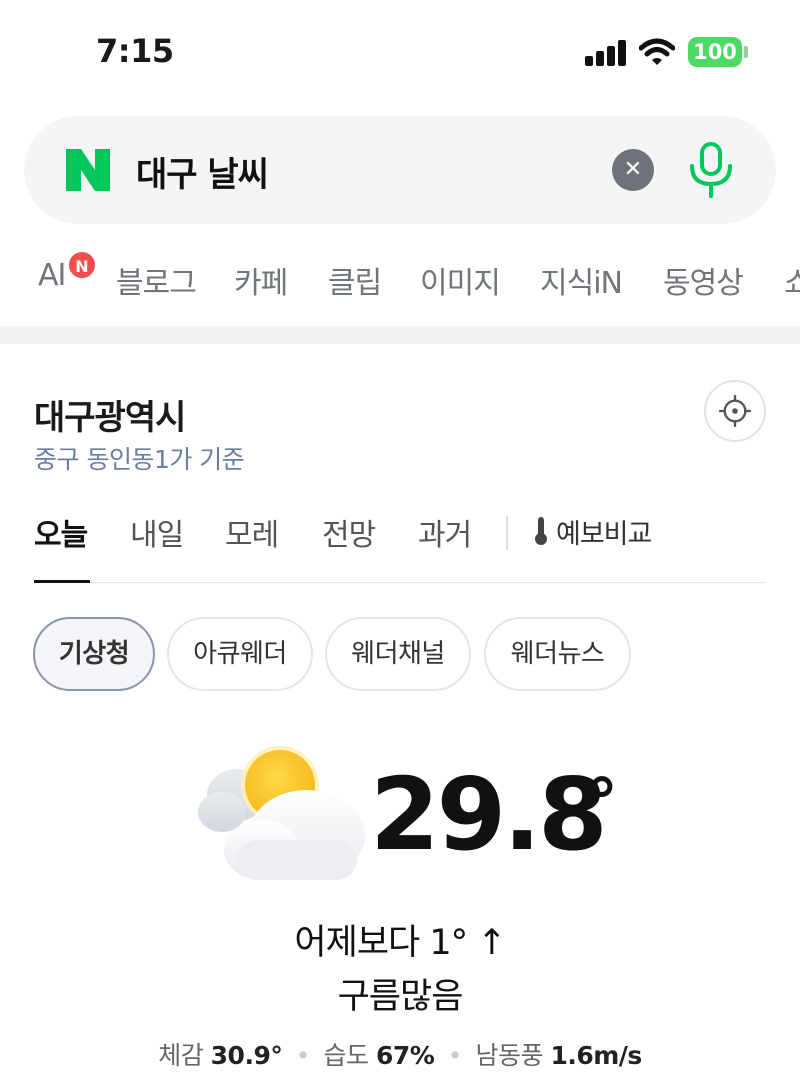 The height and width of the screenshot is (1089, 800). I want to click on weather-details: 체감 30.9° • 습도 67% • 남동풍 1.6m/s, so click(400, 1054).